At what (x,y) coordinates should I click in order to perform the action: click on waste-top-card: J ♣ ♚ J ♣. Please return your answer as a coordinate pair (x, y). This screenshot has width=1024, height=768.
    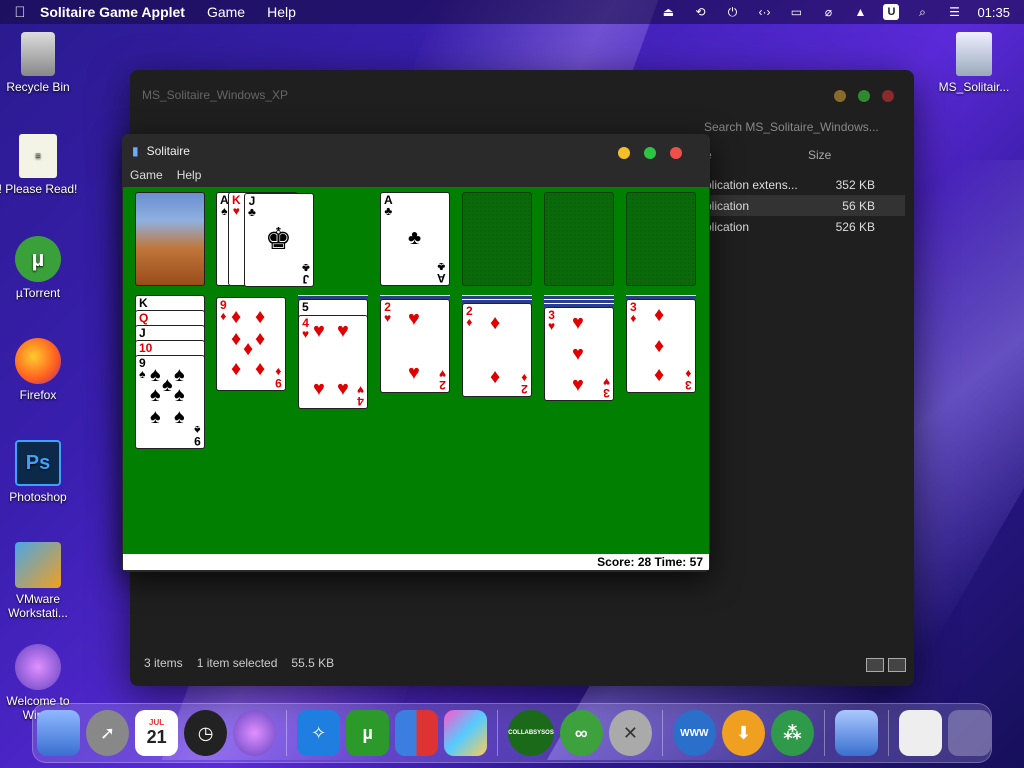
    Looking at the image, I should click on (279, 240).